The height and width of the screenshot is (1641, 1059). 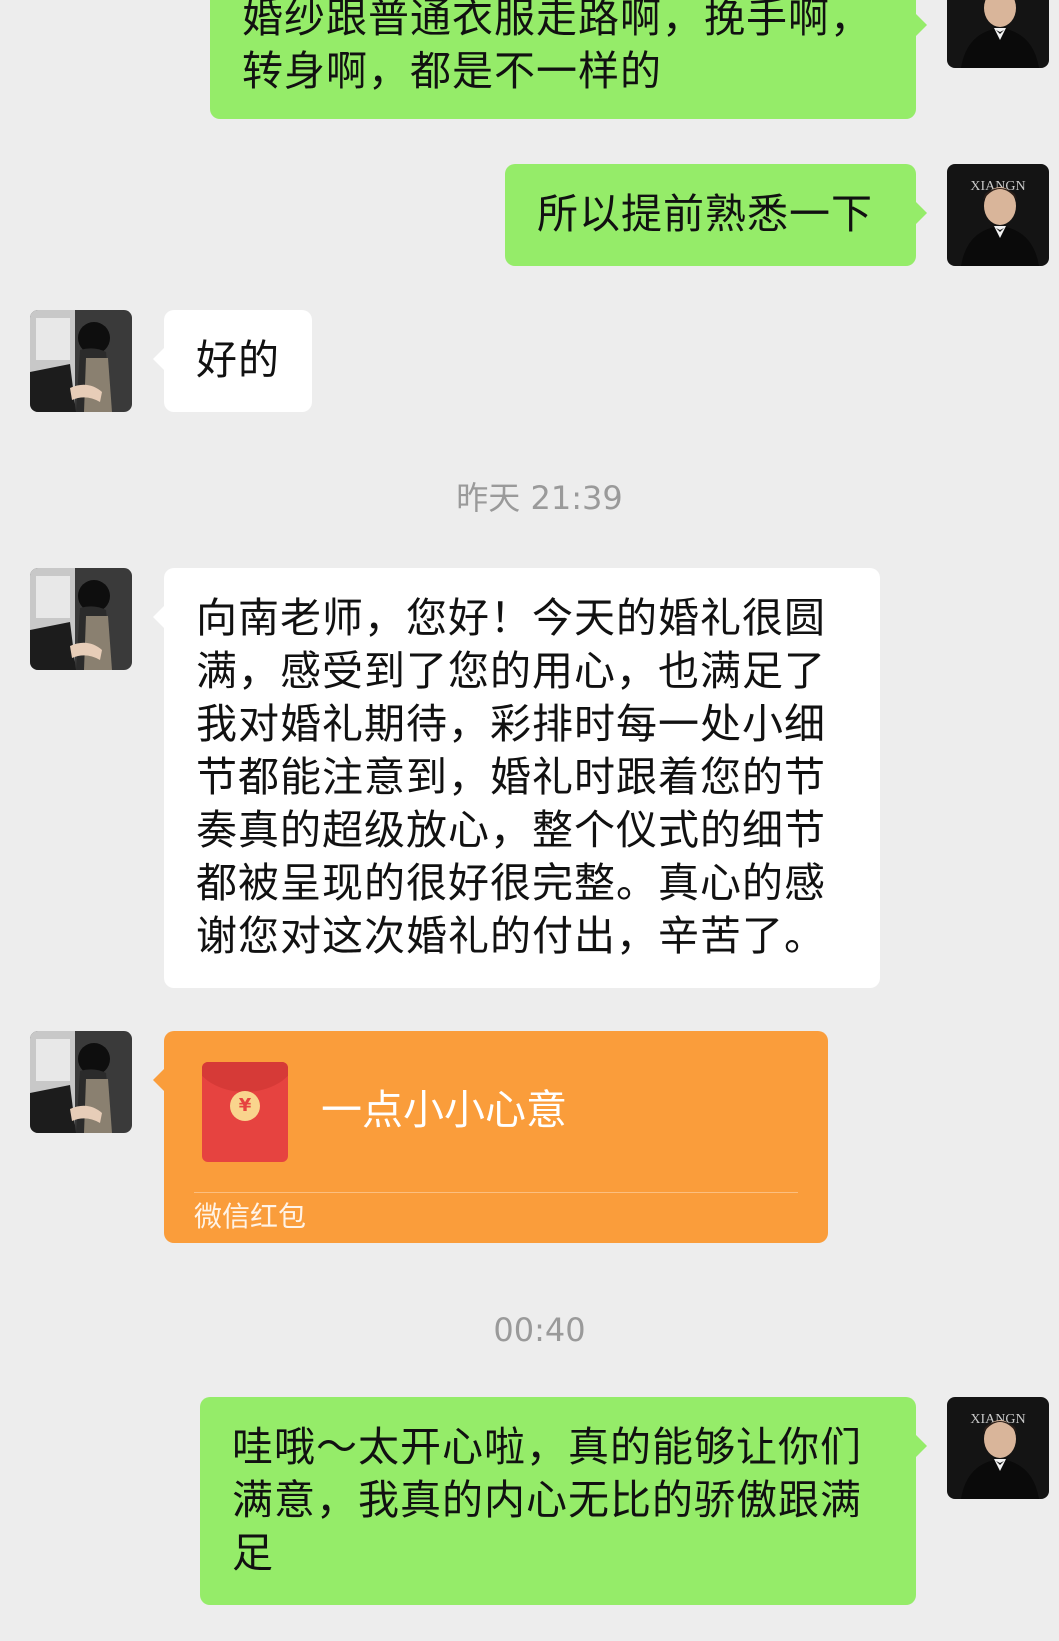 I want to click on message-timestamp: 昨天 21:39, so click(x=539, y=498).